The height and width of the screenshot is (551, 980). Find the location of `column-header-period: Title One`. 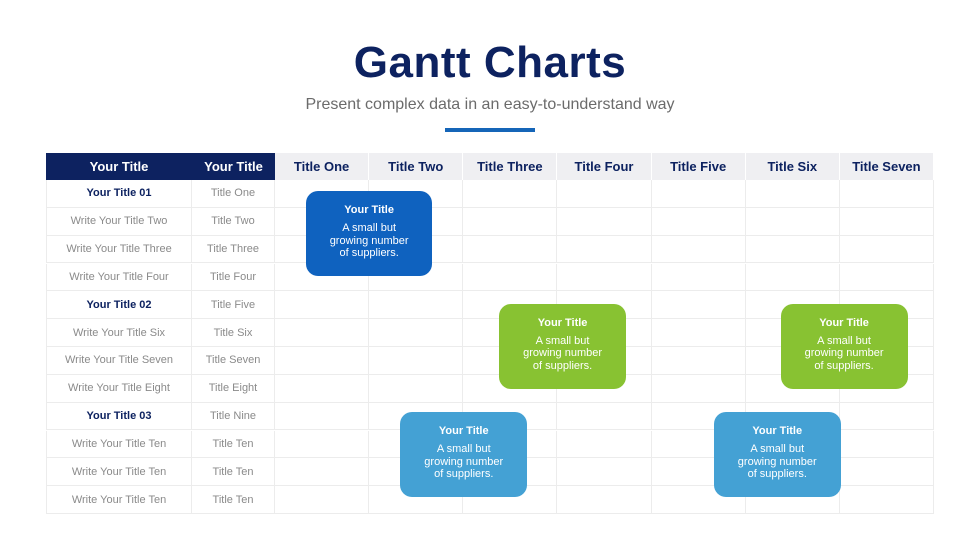

column-header-period: Title One is located at coordinates (322, 166).